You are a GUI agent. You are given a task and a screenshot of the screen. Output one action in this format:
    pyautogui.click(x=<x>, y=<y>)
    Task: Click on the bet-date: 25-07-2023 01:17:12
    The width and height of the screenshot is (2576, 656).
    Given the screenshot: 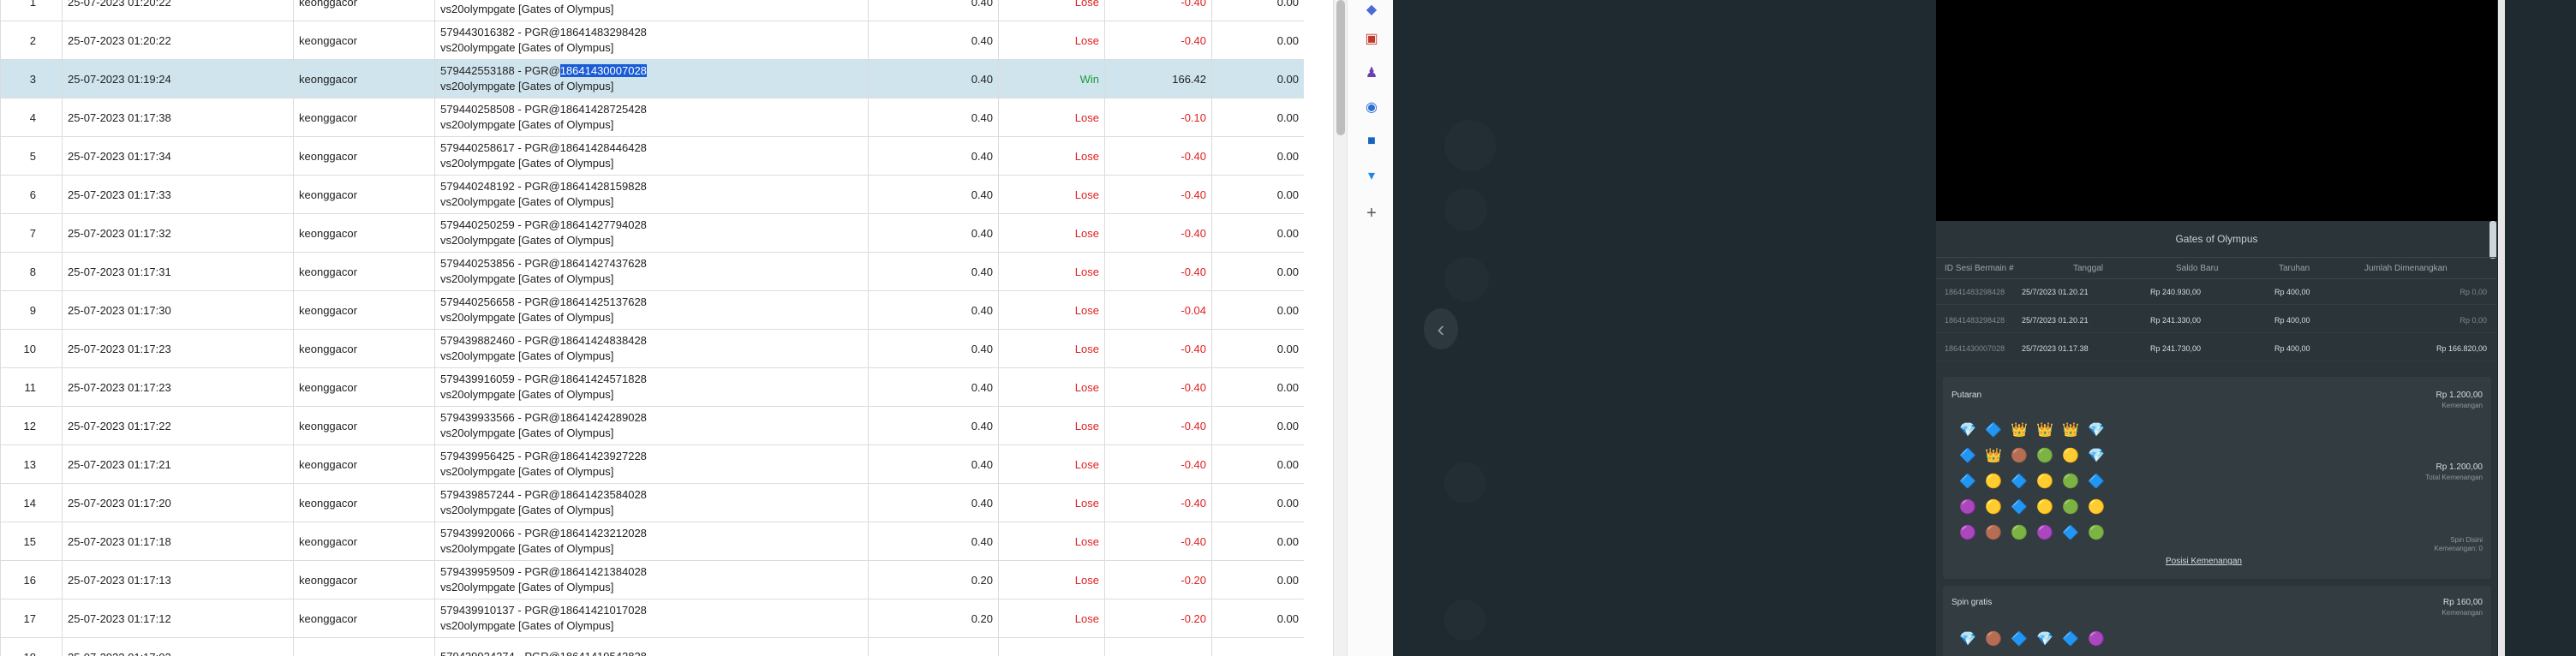 What is the action you would take?
    pyautogui.click(x=178, y=618)
    